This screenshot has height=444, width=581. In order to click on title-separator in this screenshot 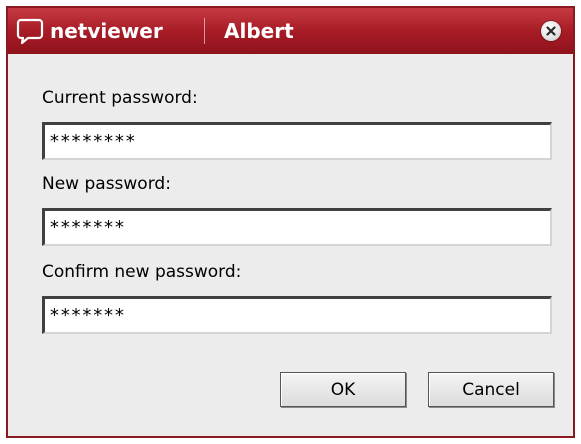, I will do `click(204, 31)`.